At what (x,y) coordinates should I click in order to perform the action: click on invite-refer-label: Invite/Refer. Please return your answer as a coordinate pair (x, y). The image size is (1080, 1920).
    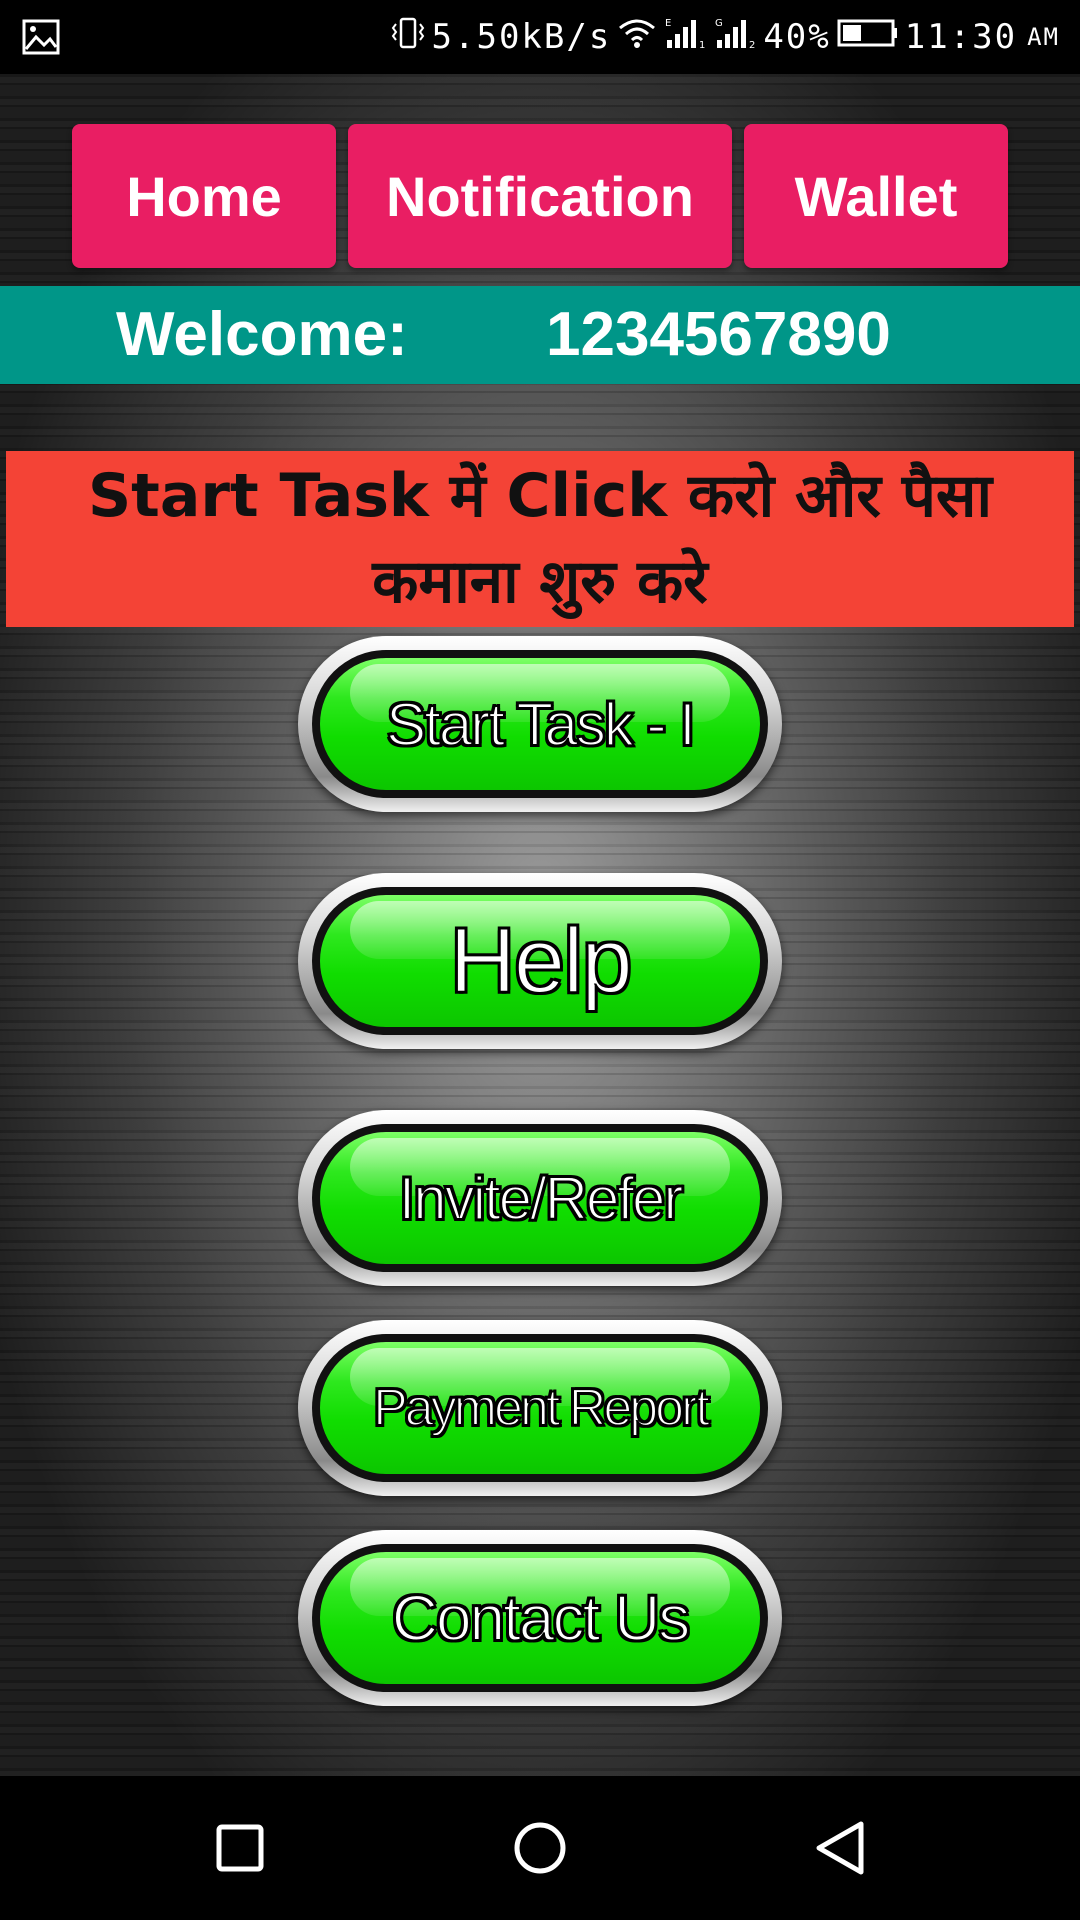
    Looking at the image, I should click on (541, 1198).